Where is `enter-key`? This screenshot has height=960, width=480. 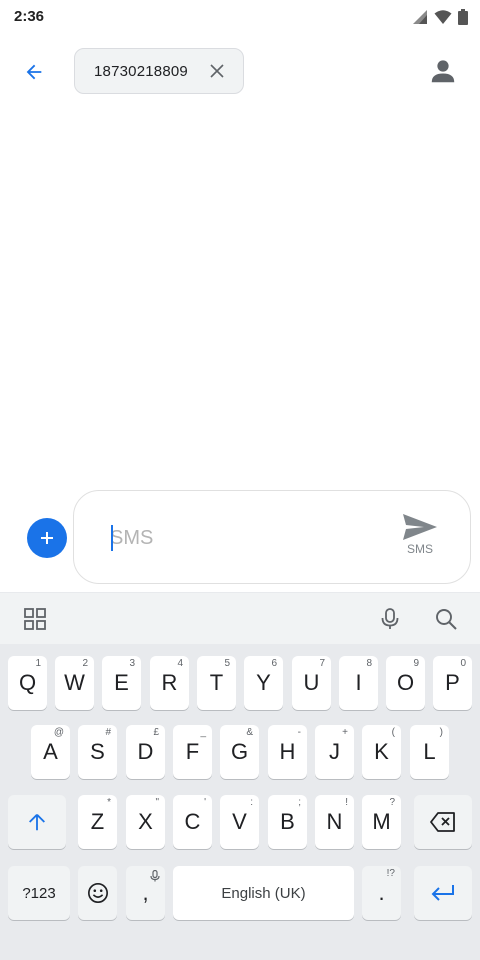 enter-key is located at coordinates (443, 893).